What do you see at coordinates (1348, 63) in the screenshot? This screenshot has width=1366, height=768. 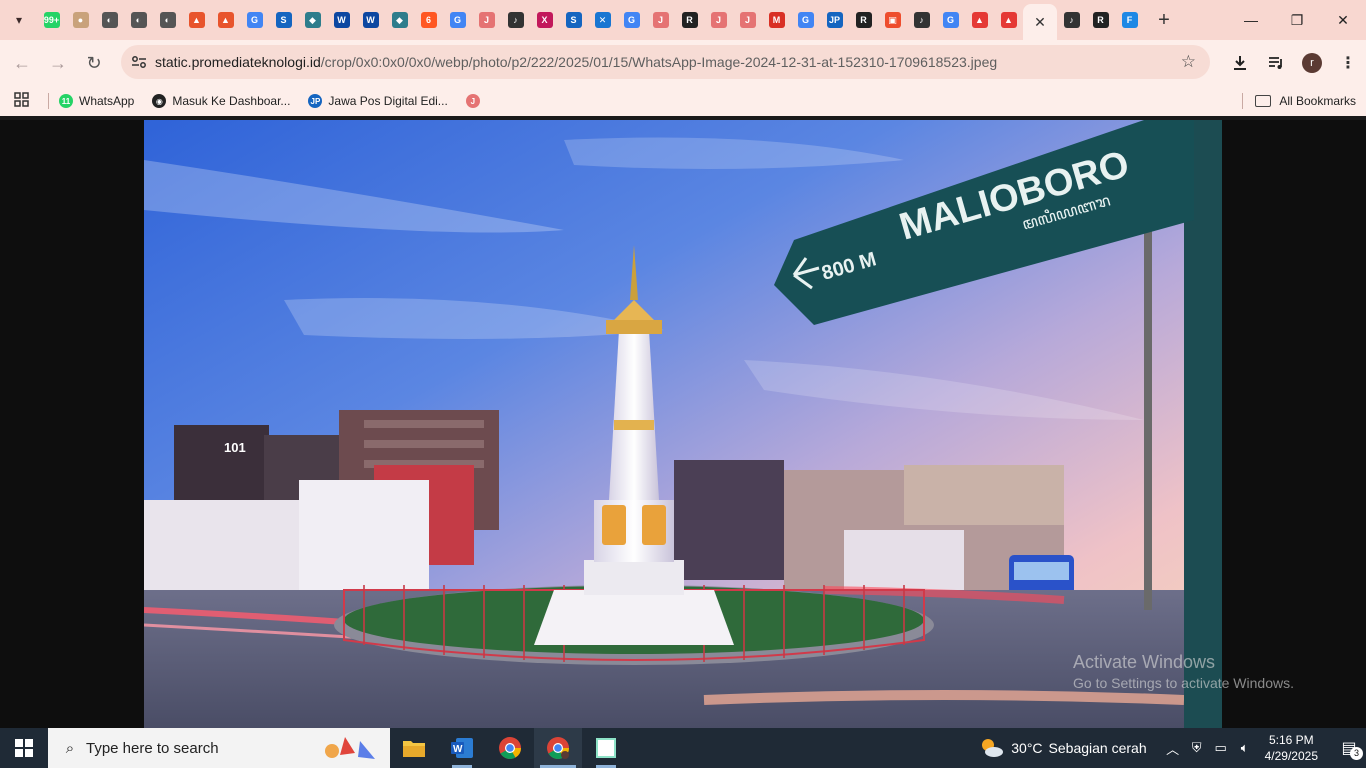 I see `kebab-menu-icon: ⋮` at bounding box center [1348, 63].